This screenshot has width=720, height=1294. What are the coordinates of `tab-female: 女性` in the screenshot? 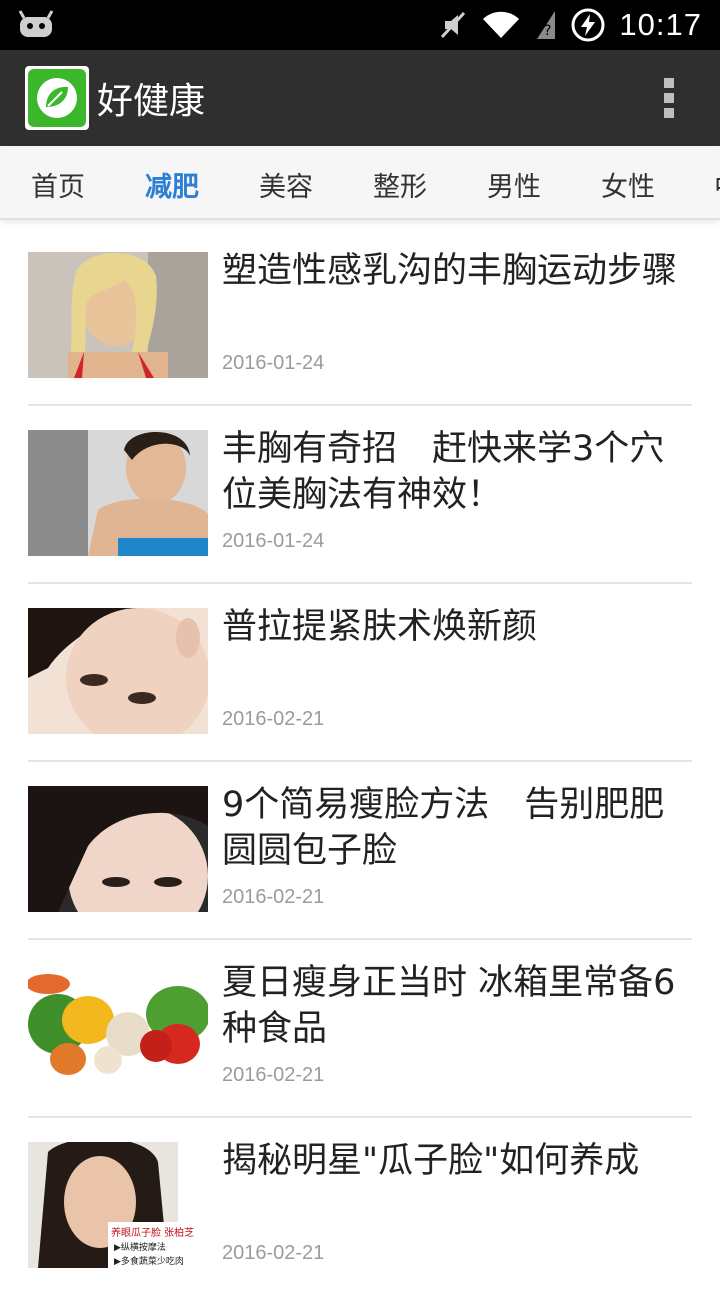 It's located at (628, 184).